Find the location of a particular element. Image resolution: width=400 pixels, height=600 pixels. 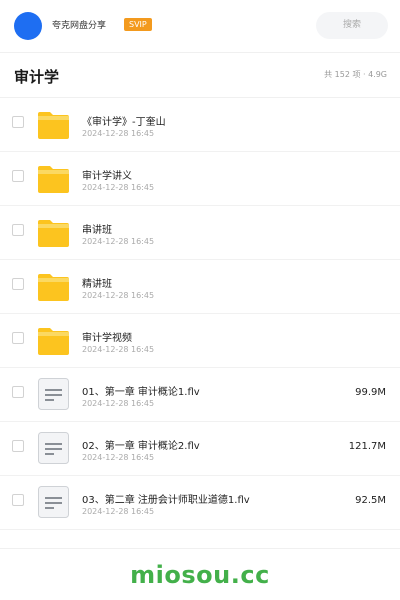

item-name: 《审计学》-丁奎山 is located at coordinates (124, 122).